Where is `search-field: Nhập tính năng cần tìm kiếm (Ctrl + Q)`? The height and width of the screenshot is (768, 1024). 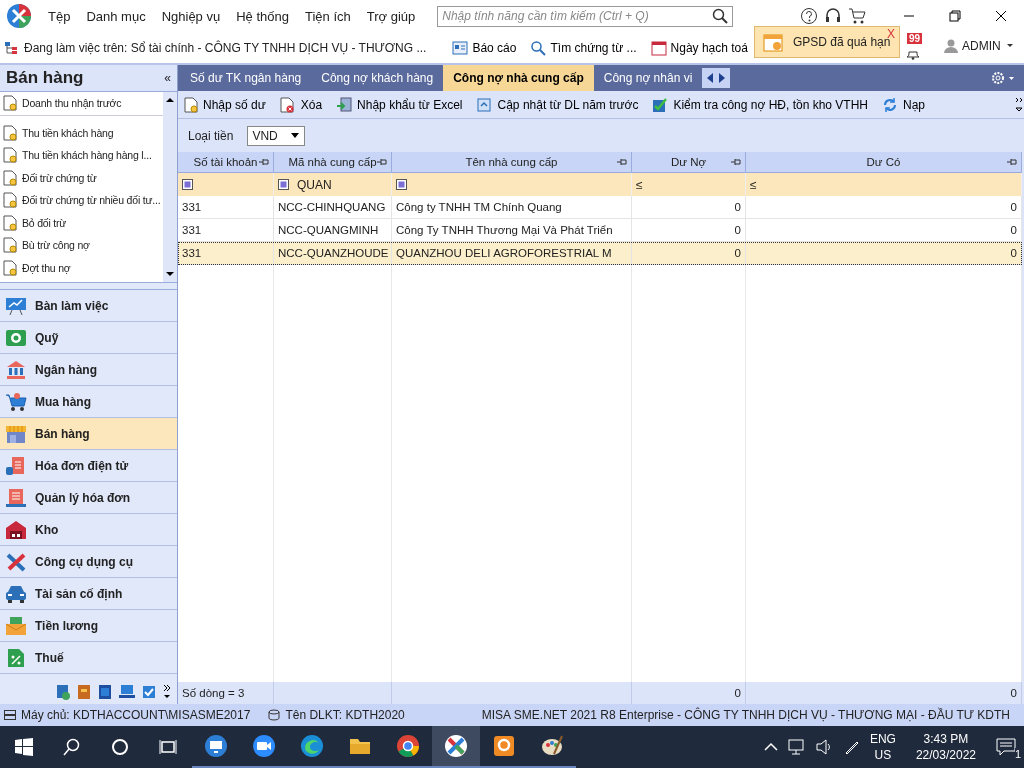
search-field: Nhập tính năng cần tìm kiếm (Ctrl + Q) is located at coordinates (585, 16).